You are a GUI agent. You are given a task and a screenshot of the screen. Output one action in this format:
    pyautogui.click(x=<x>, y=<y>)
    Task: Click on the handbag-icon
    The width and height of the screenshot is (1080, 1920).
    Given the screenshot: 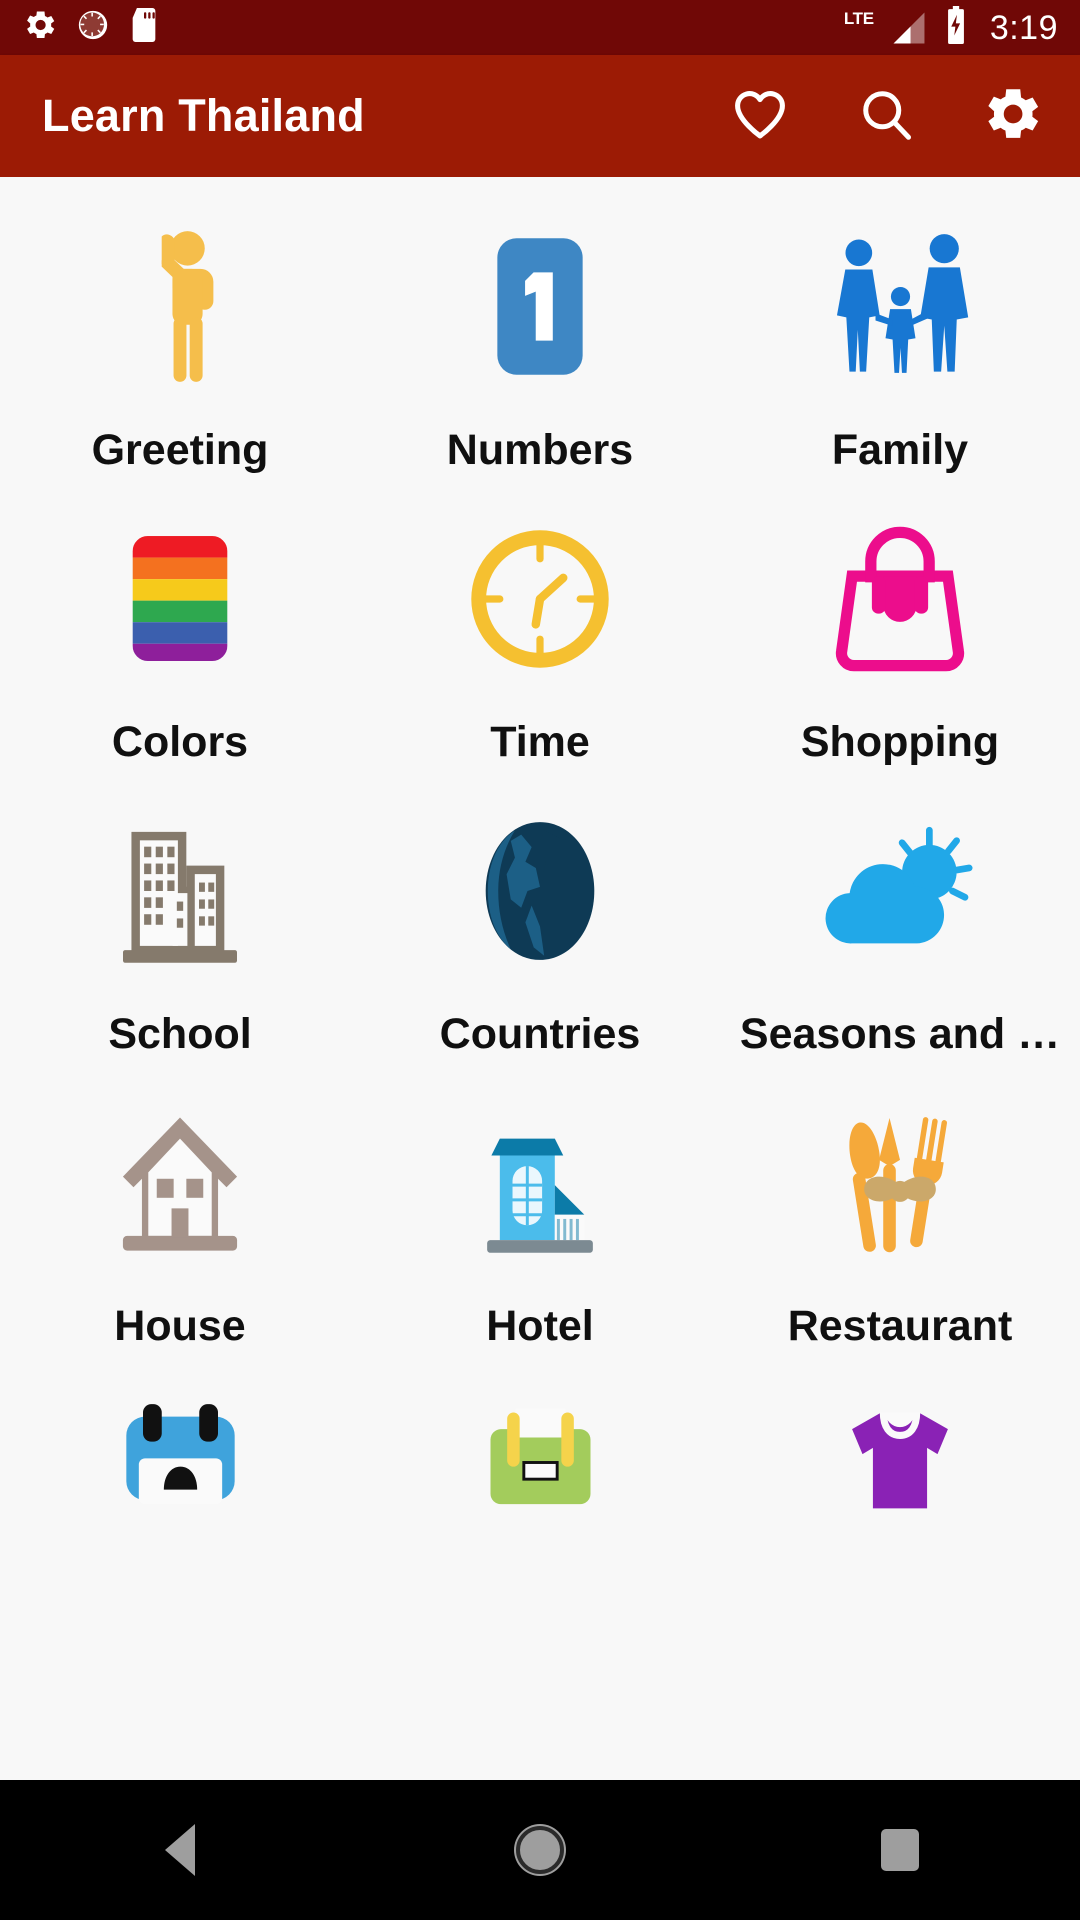 What is the action you would take?
    pyautogui.click(x=900, y=598)
    